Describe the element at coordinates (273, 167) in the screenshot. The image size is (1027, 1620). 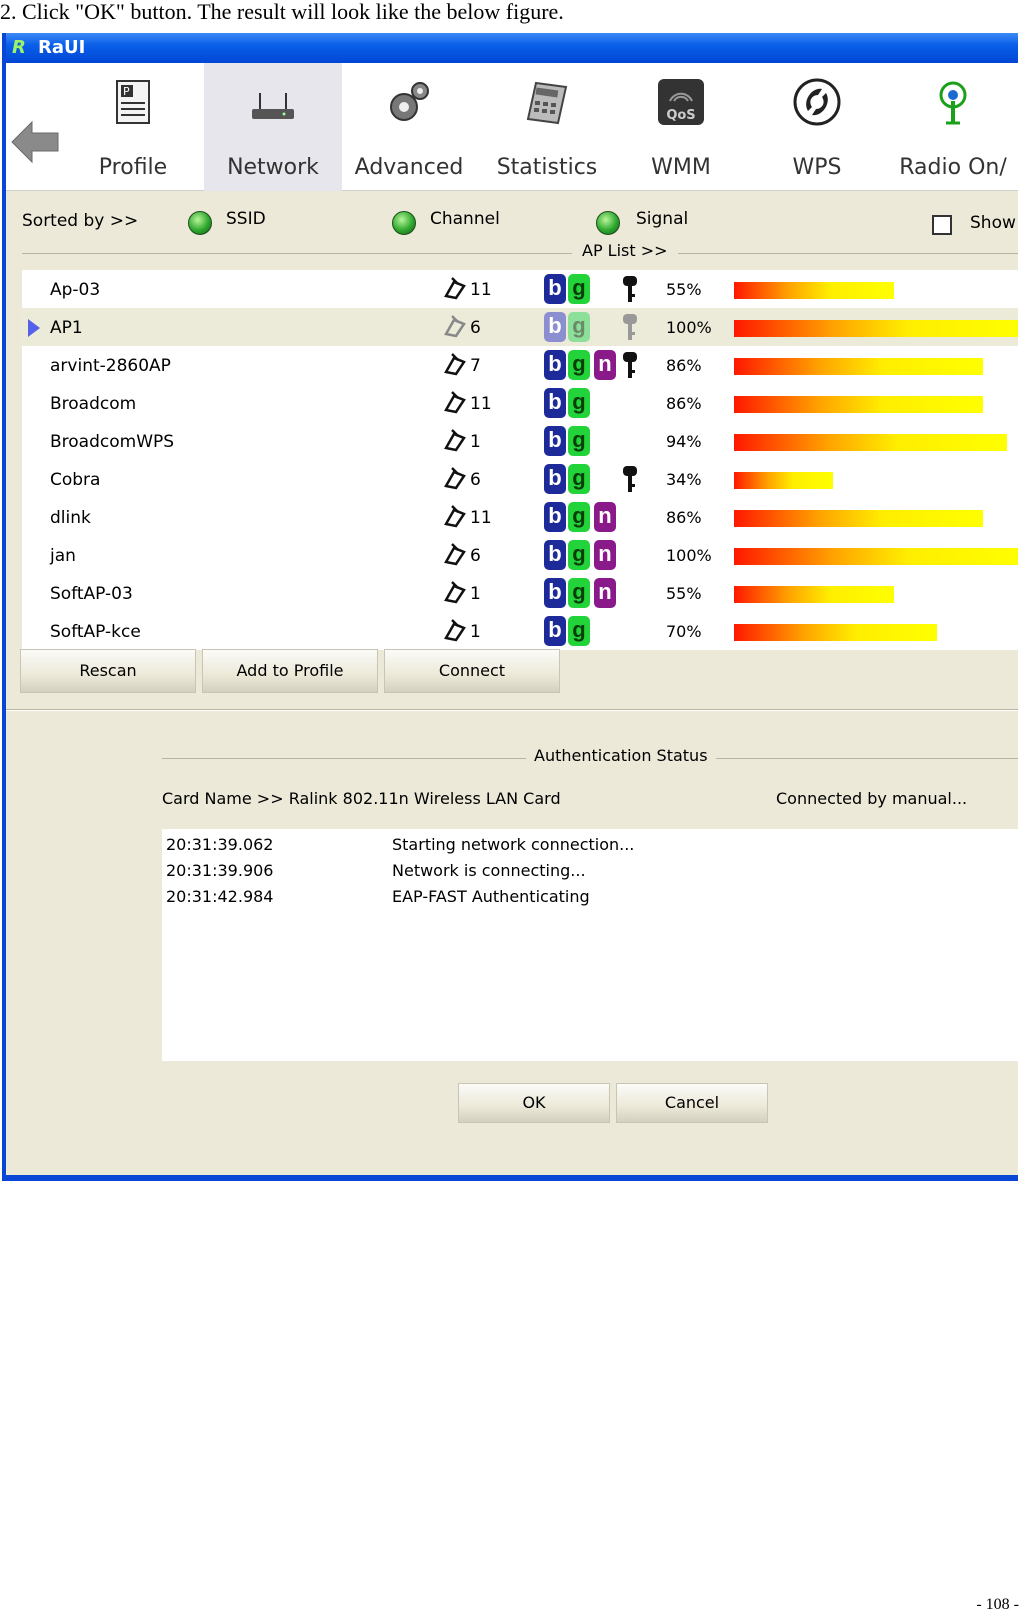
I see `tab-label: Network` at that location.